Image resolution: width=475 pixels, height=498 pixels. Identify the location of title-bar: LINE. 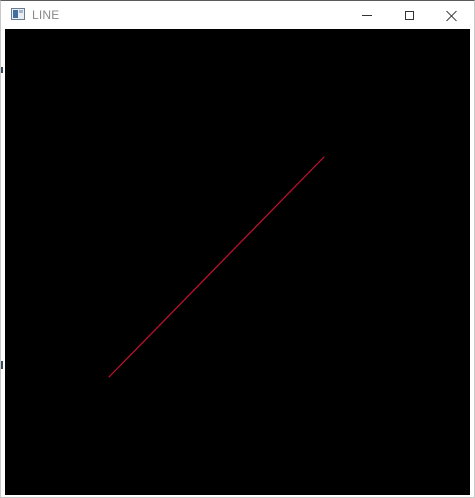
(237, 15).